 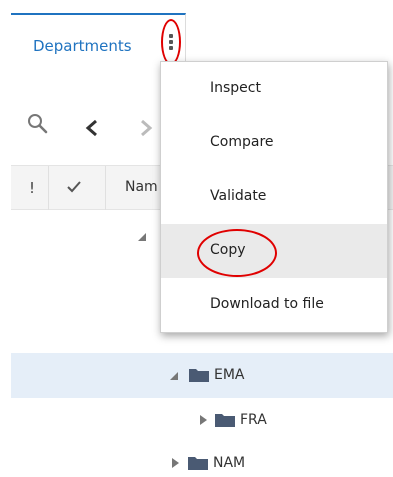 I want to click on menu-item-validate: Validate, so click(x=274, y=197).